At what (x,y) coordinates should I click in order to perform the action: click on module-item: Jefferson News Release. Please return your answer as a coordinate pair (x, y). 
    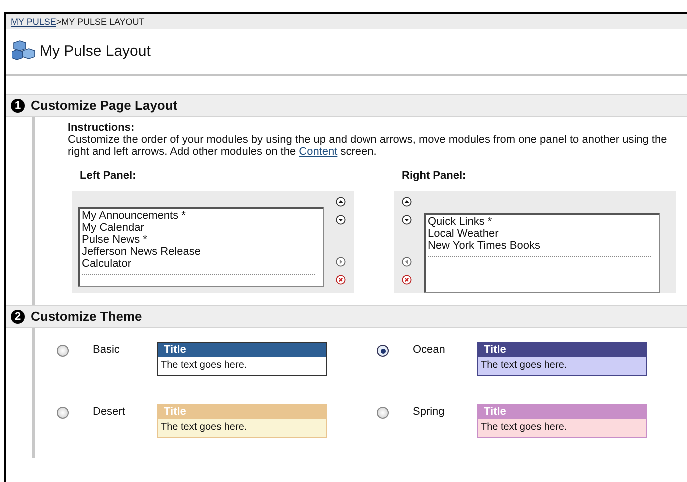
    Looking at the image, I should click on (201, 252).